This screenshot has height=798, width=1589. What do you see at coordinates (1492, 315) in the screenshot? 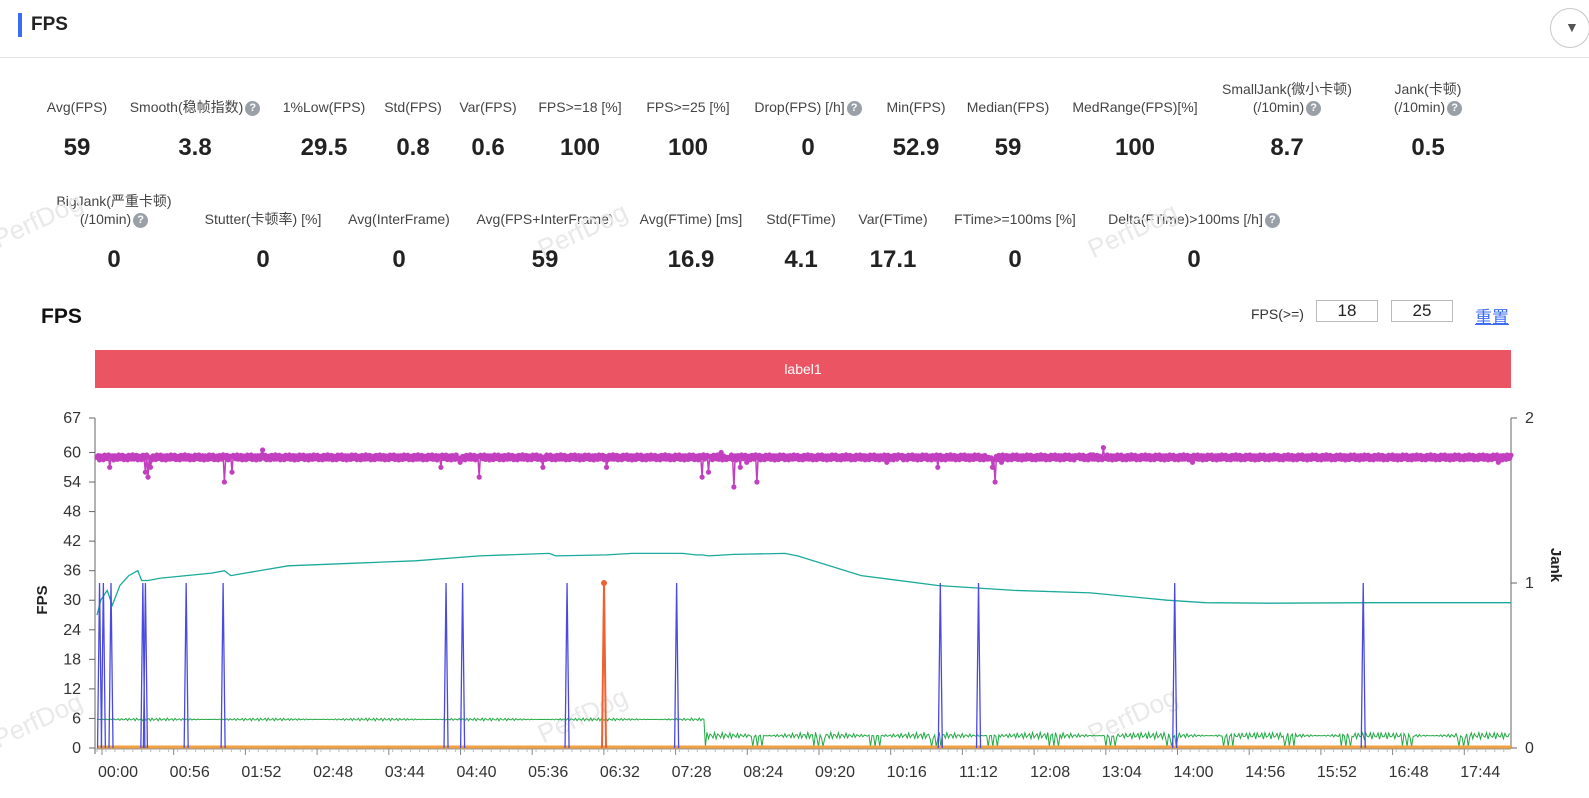
I see `reset-link: 重置` at bounding box center [1492, 315].